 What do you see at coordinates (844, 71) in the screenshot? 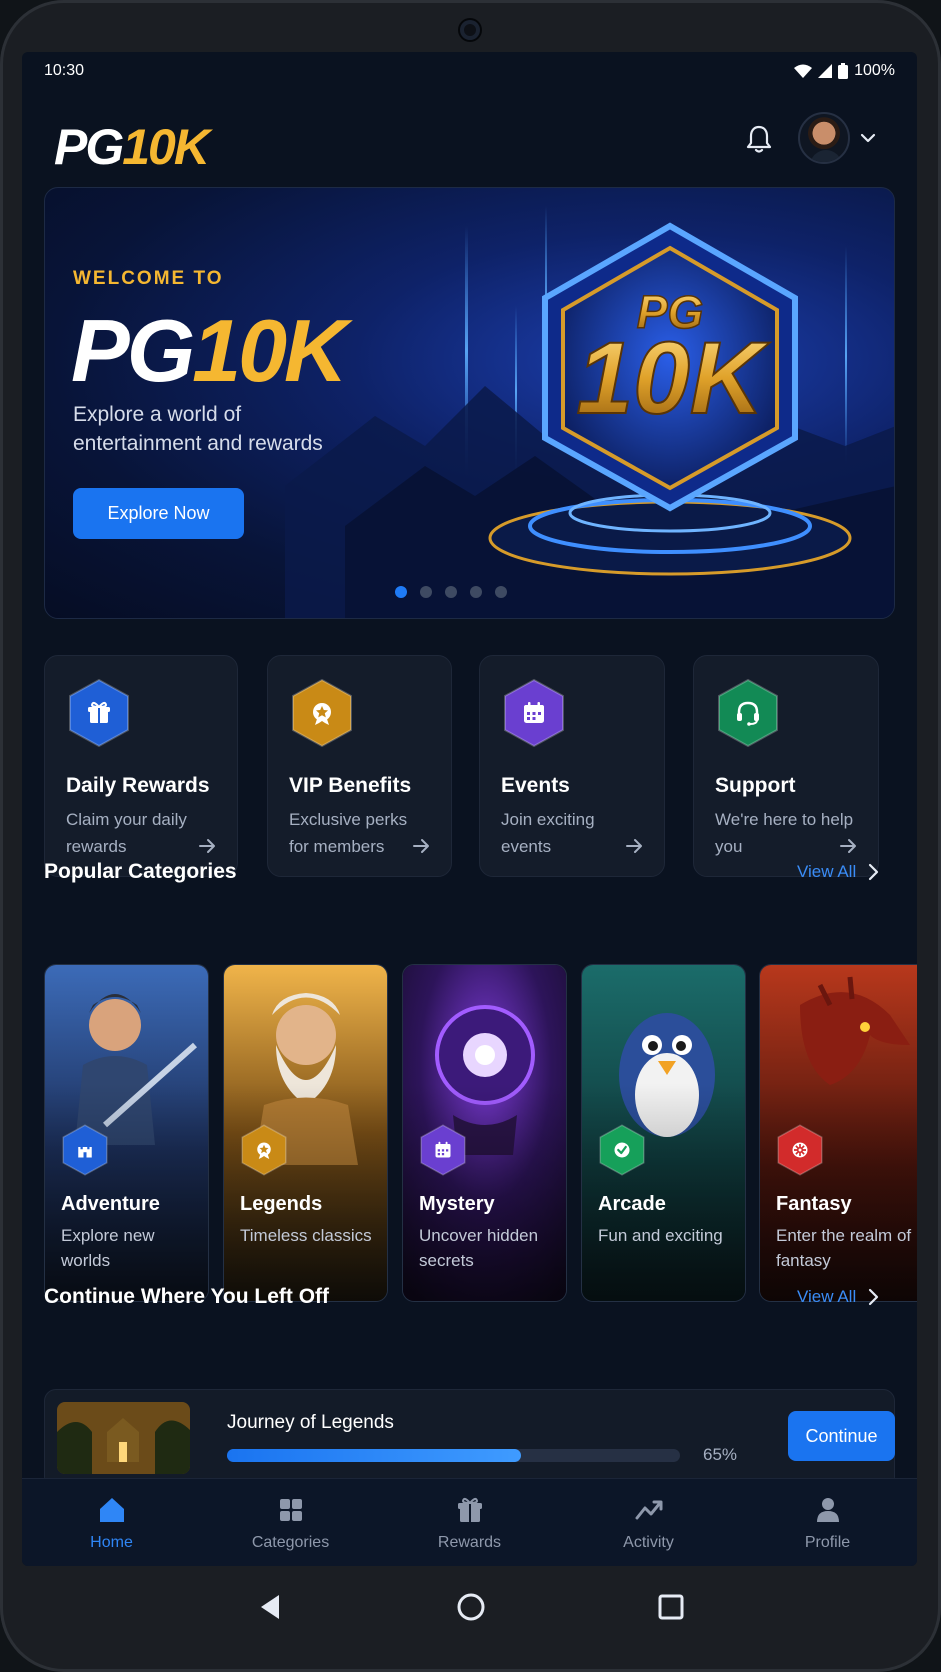
I see `status-icons: 100%` at bounding box center [844, 71].